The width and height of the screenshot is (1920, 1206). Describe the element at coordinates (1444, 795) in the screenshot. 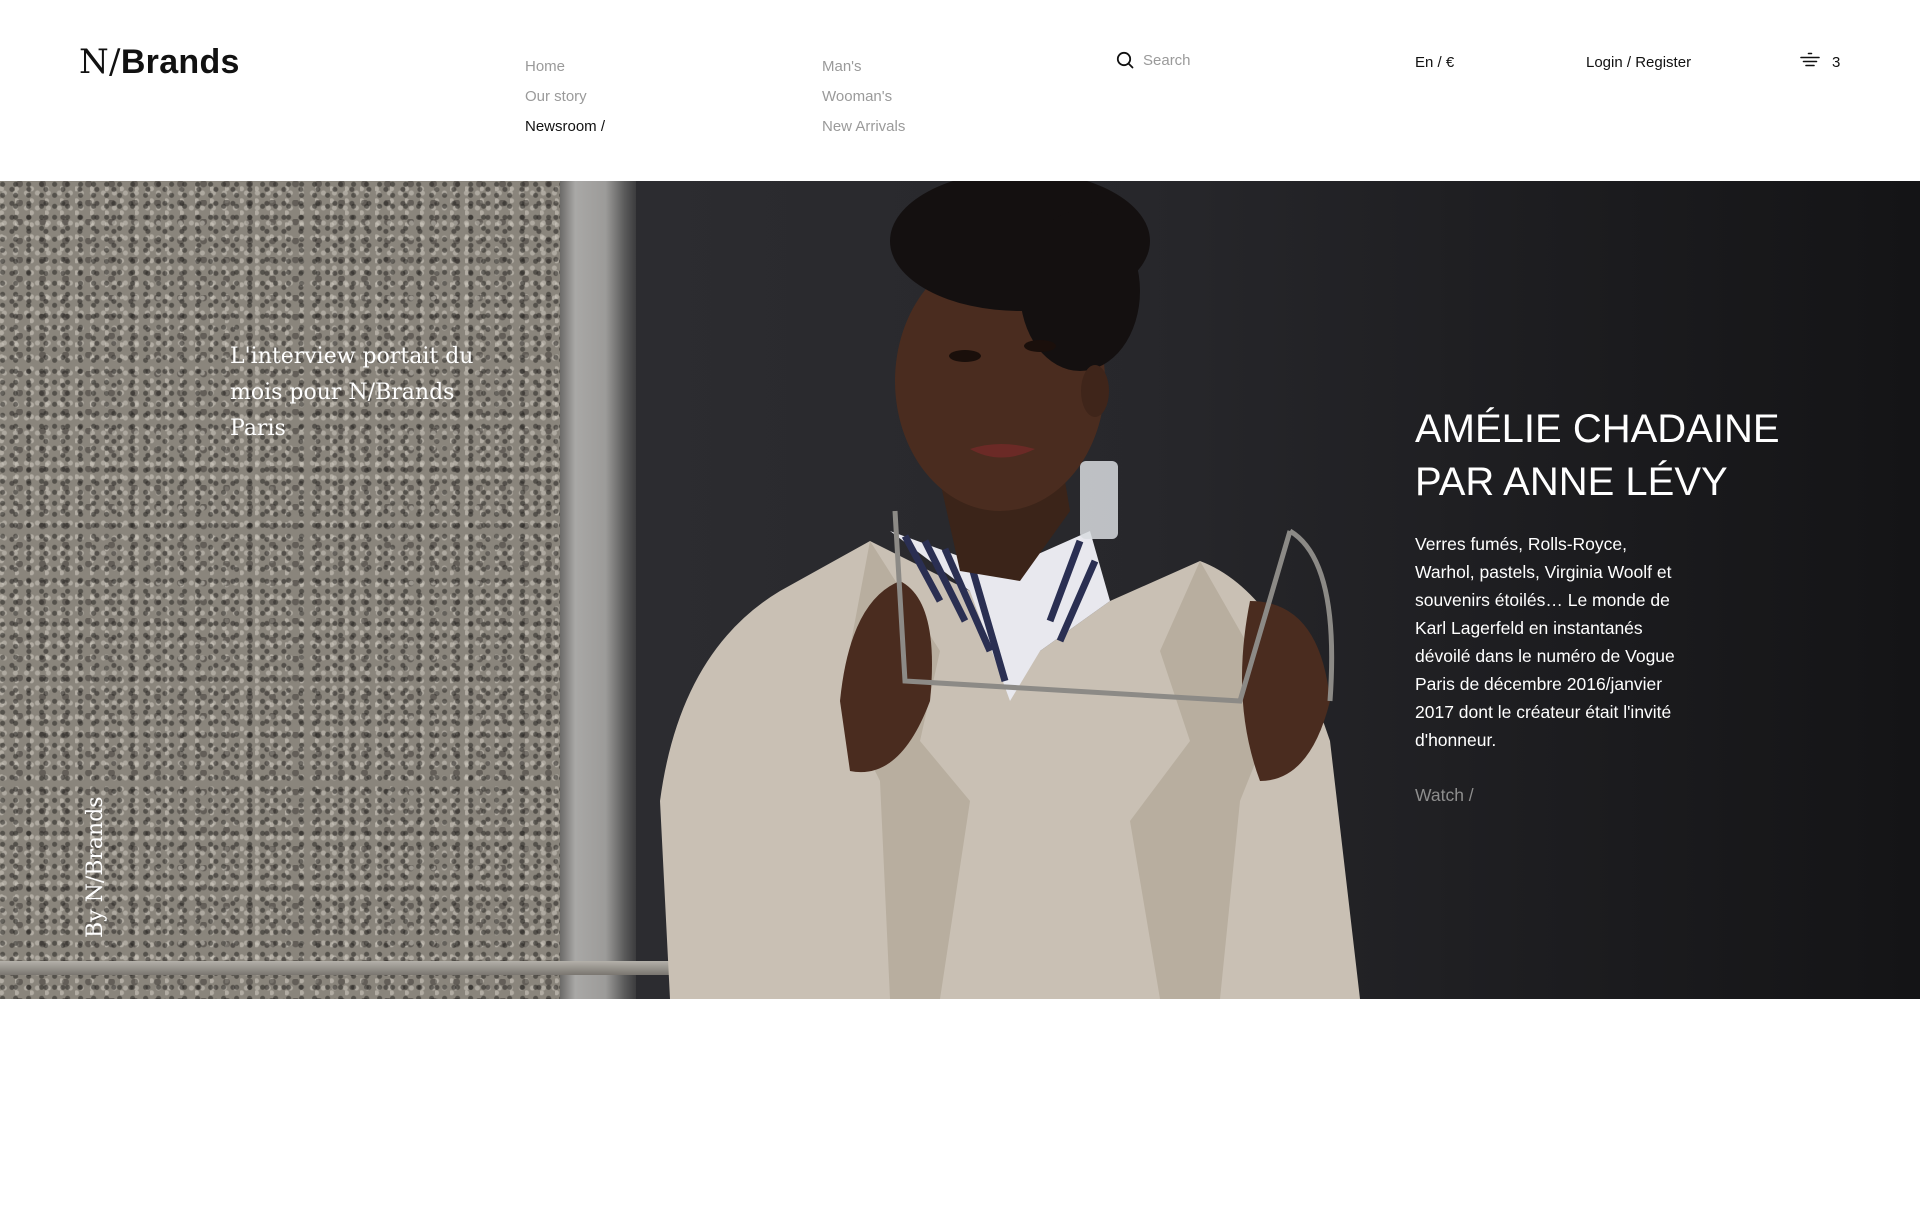

I see `watch-link: Watch /` at that location.